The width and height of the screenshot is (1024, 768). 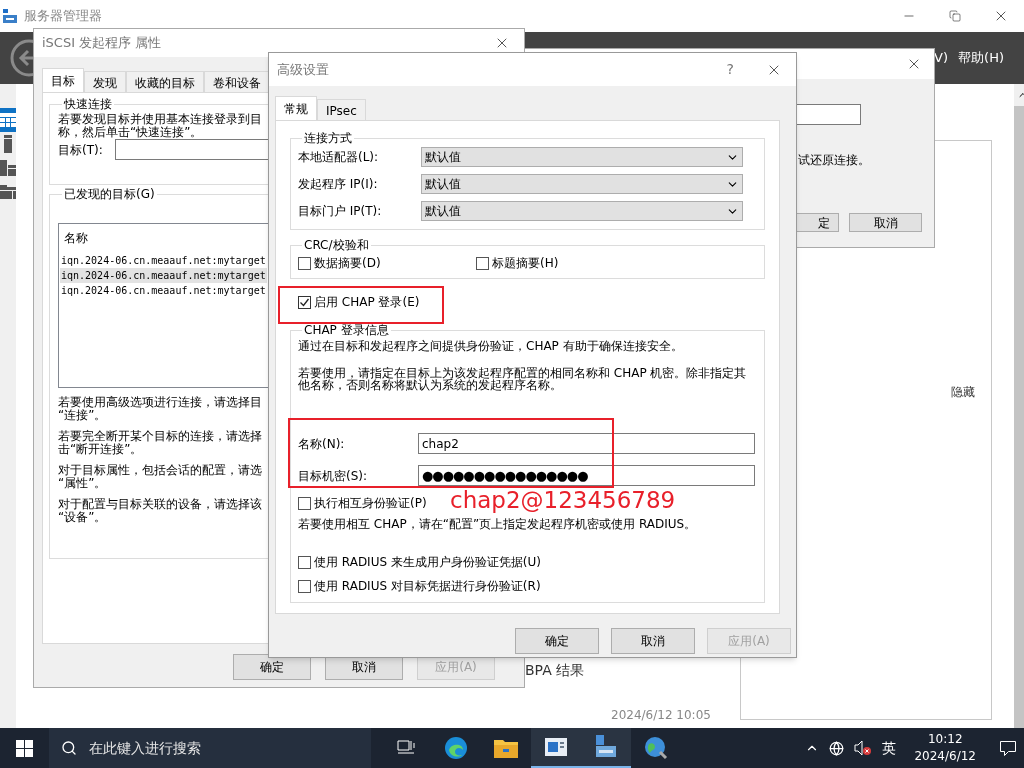 What do you see at coordinates (730, 69) in the screenshot?
I see `help-glyph: ?` at bounding box center [730, 69].